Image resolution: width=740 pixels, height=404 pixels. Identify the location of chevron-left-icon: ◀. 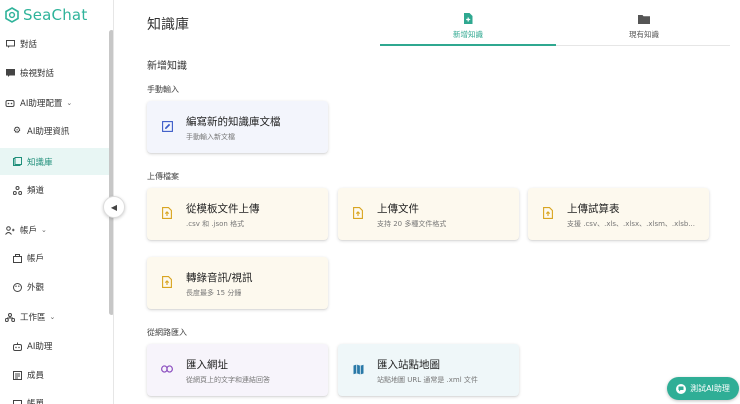
(114, 207).